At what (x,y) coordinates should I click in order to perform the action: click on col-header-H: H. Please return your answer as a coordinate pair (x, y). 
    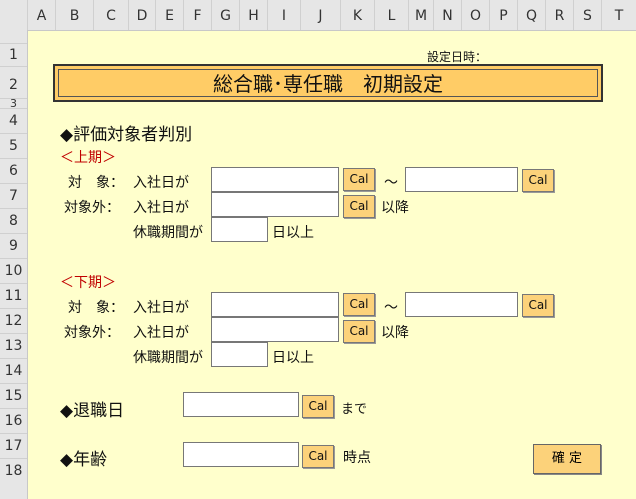
    Looking at the image, I should click on (253, 15).